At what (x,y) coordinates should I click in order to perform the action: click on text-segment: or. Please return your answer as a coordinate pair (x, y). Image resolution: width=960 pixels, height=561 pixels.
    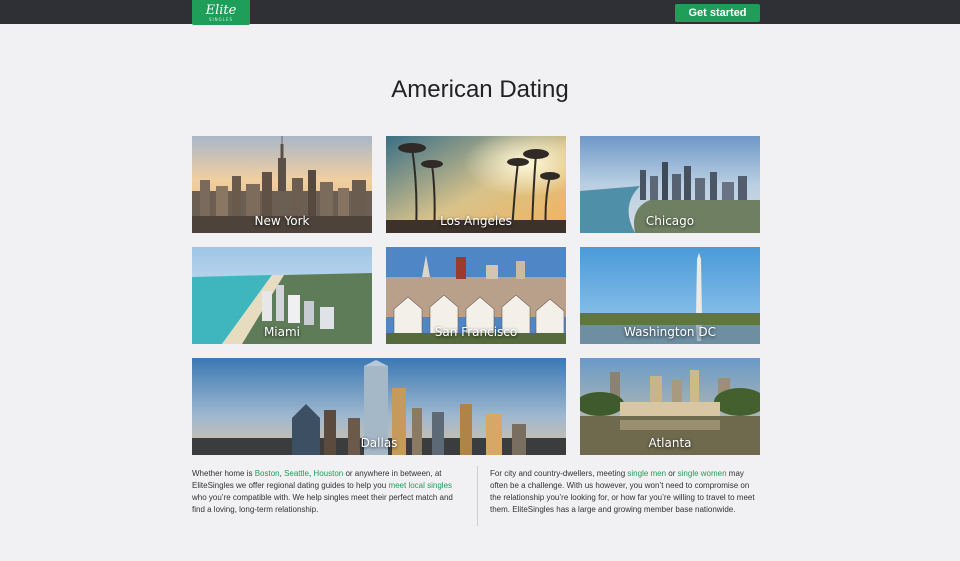
    Looking at the image, I should click on (672, 473).